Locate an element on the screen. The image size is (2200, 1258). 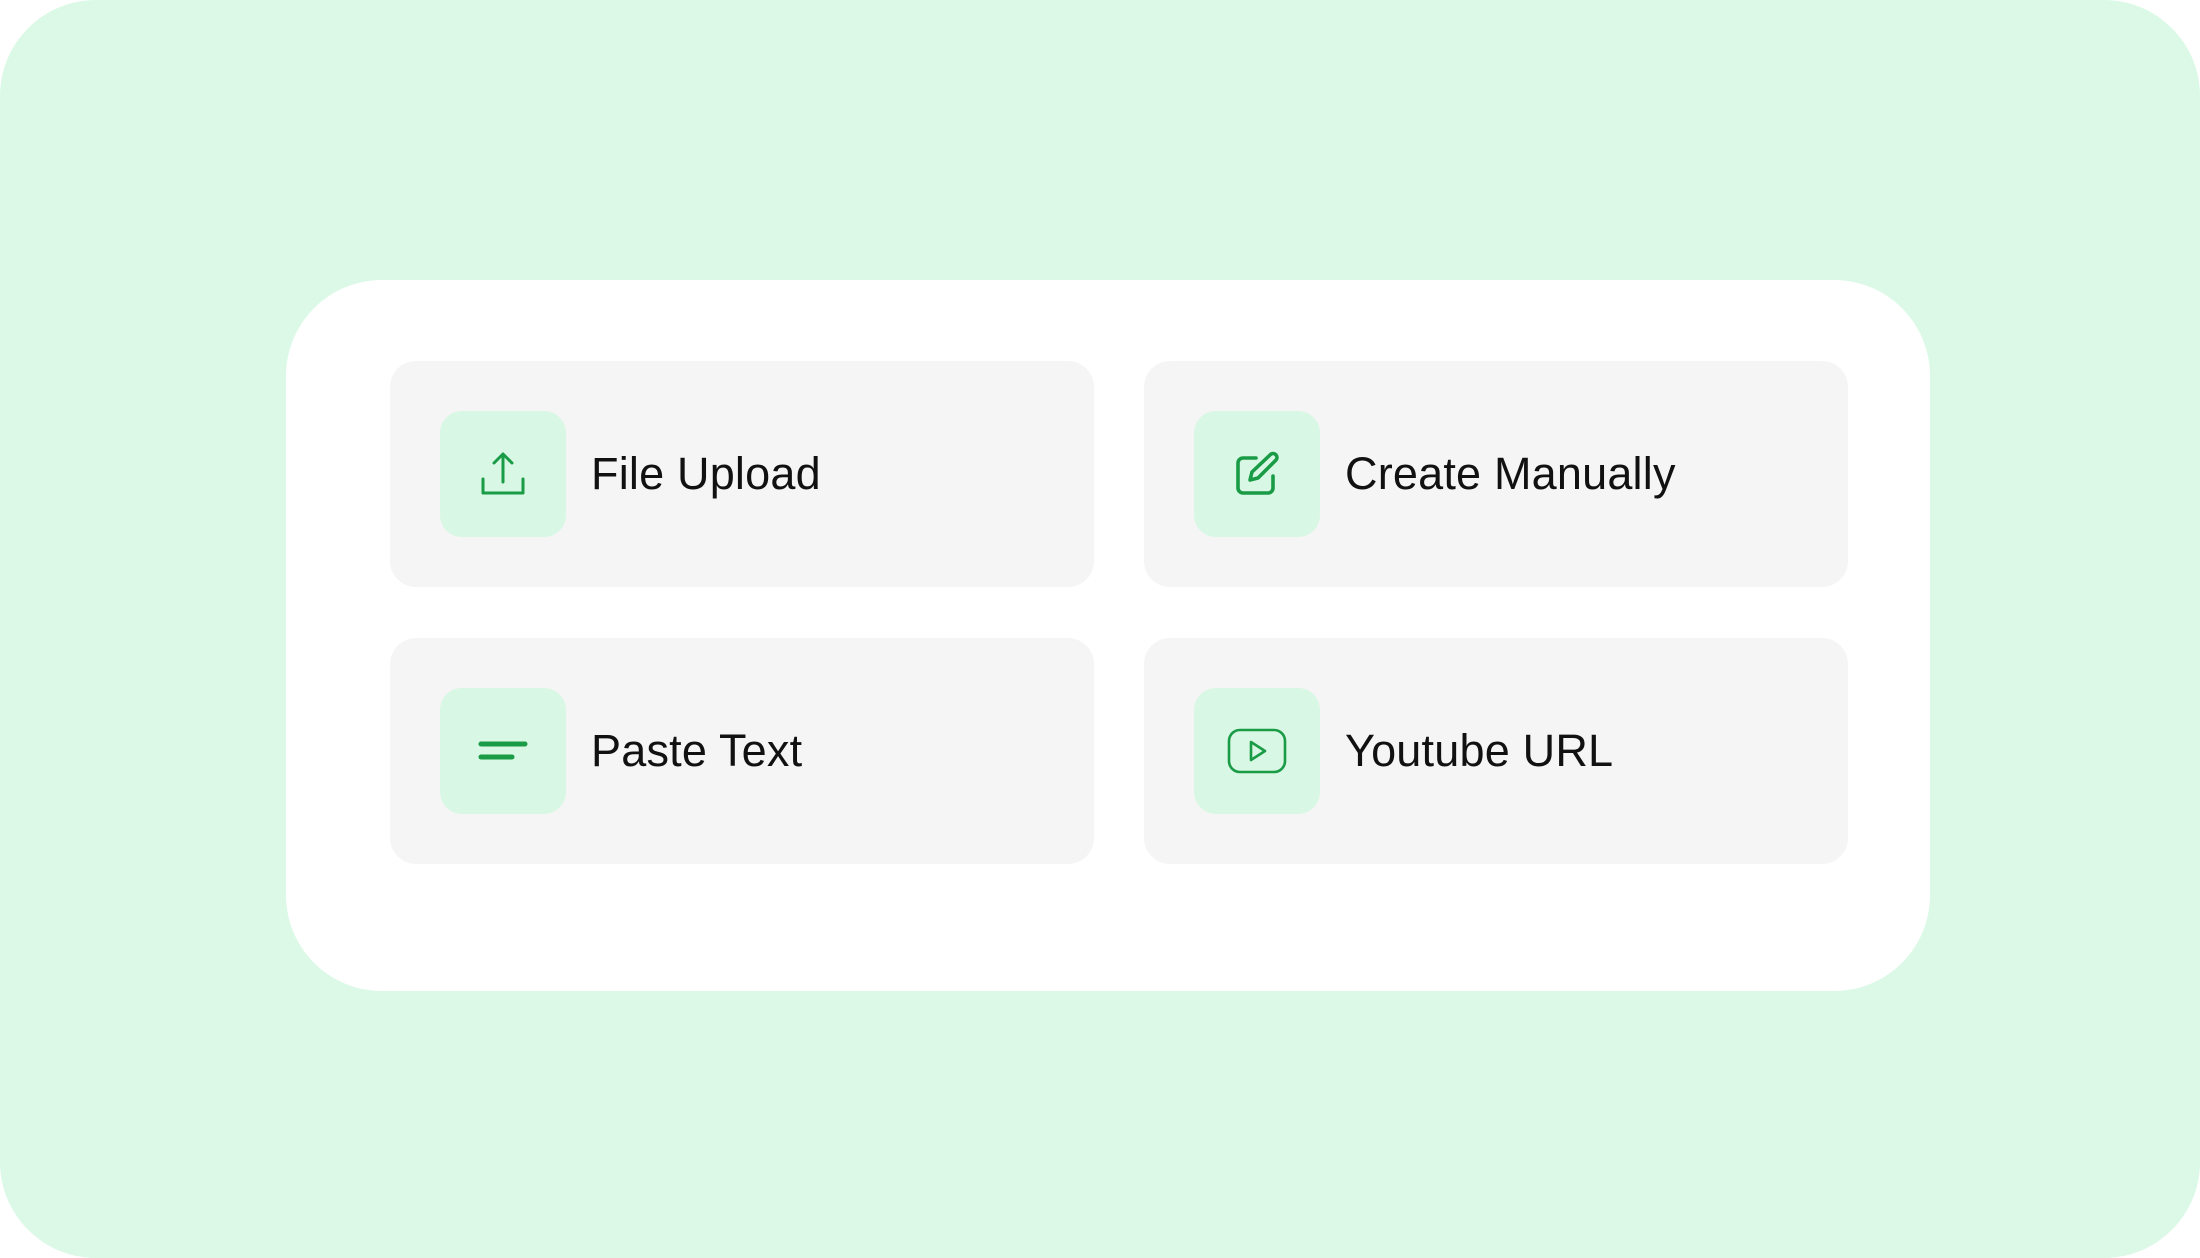
edit-icon is located at coordinates (1257, 474).